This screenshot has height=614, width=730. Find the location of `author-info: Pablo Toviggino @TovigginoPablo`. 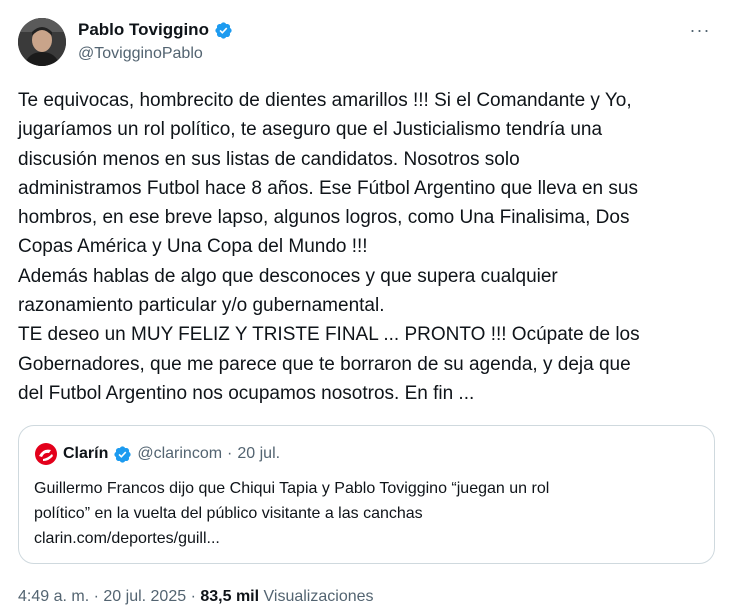

author-info: Pablo Toviggino @TovigginoPablo is located at coordinates (155, 42).